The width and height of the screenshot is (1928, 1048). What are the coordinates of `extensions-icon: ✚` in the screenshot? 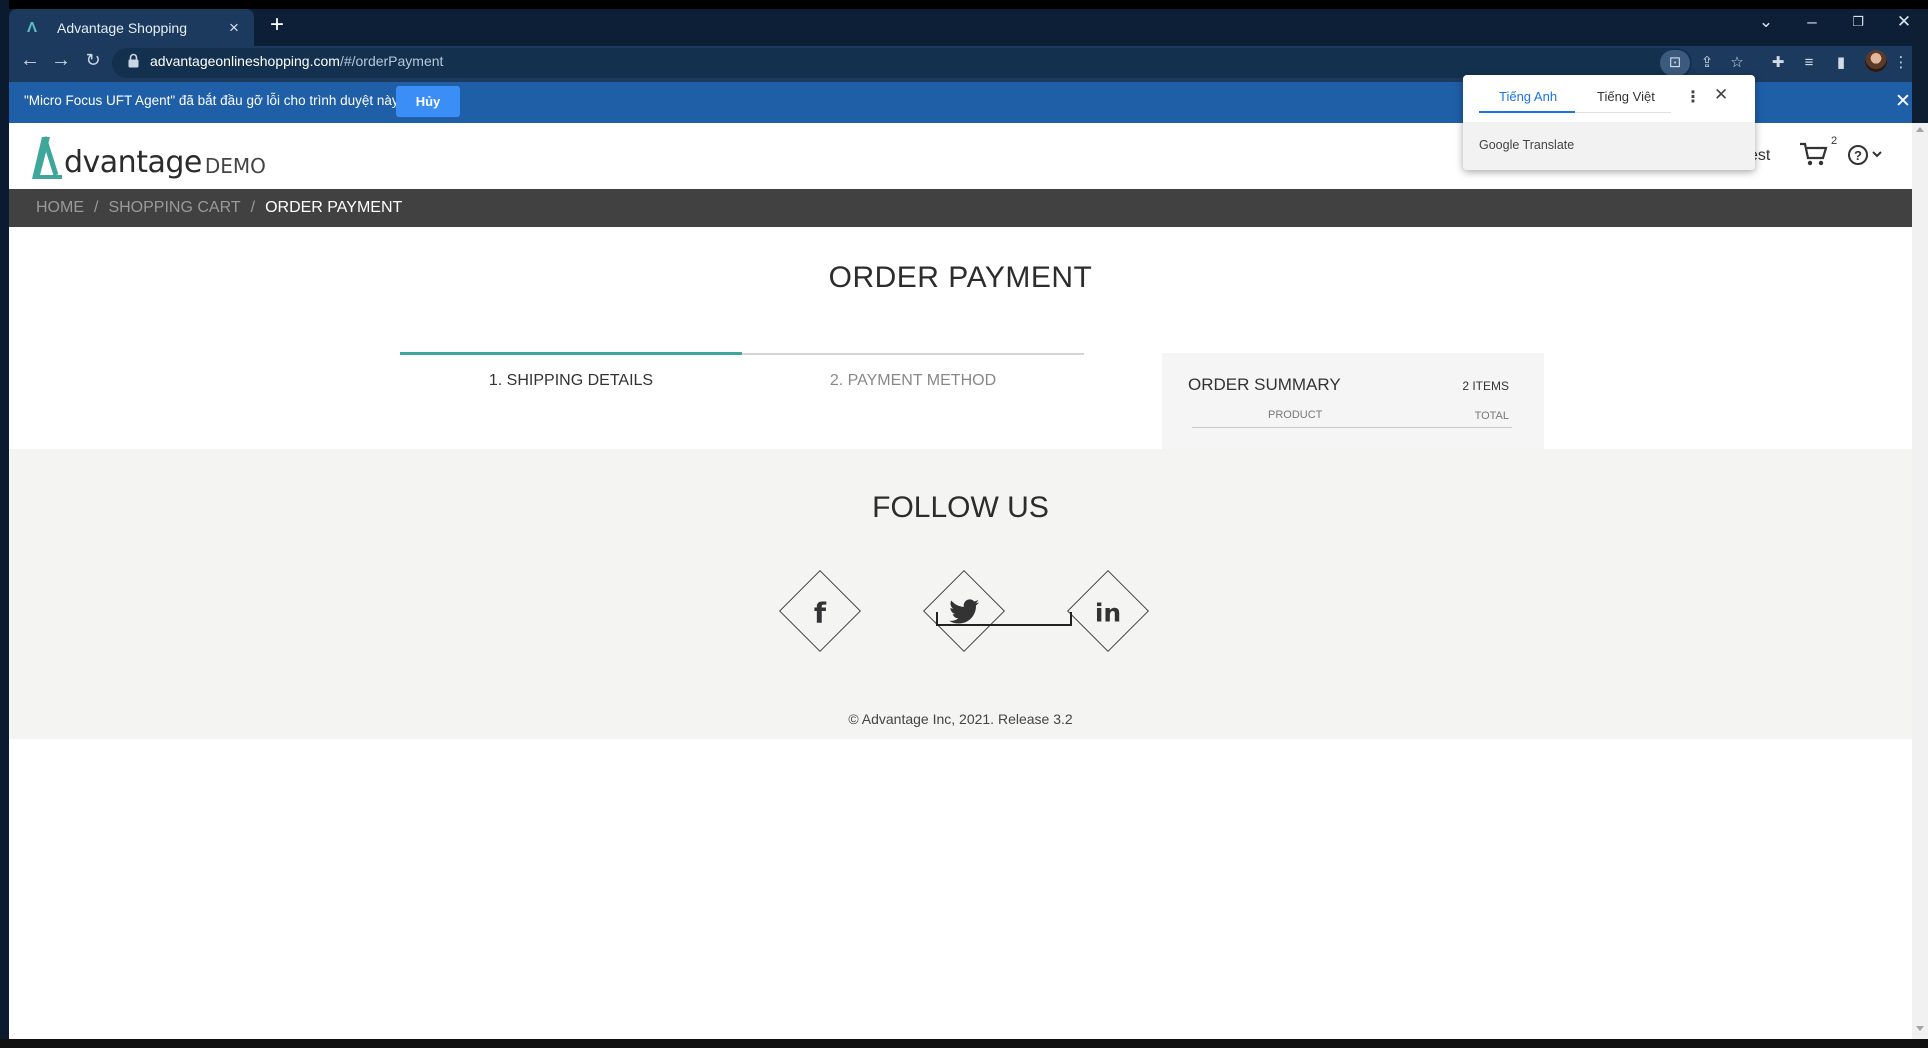 It's located at (1778, 63).